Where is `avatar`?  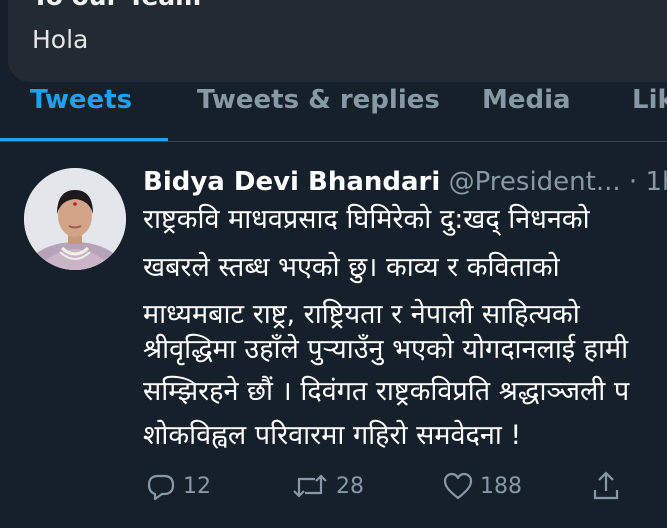 avatar is located at coordinates (75, 219).